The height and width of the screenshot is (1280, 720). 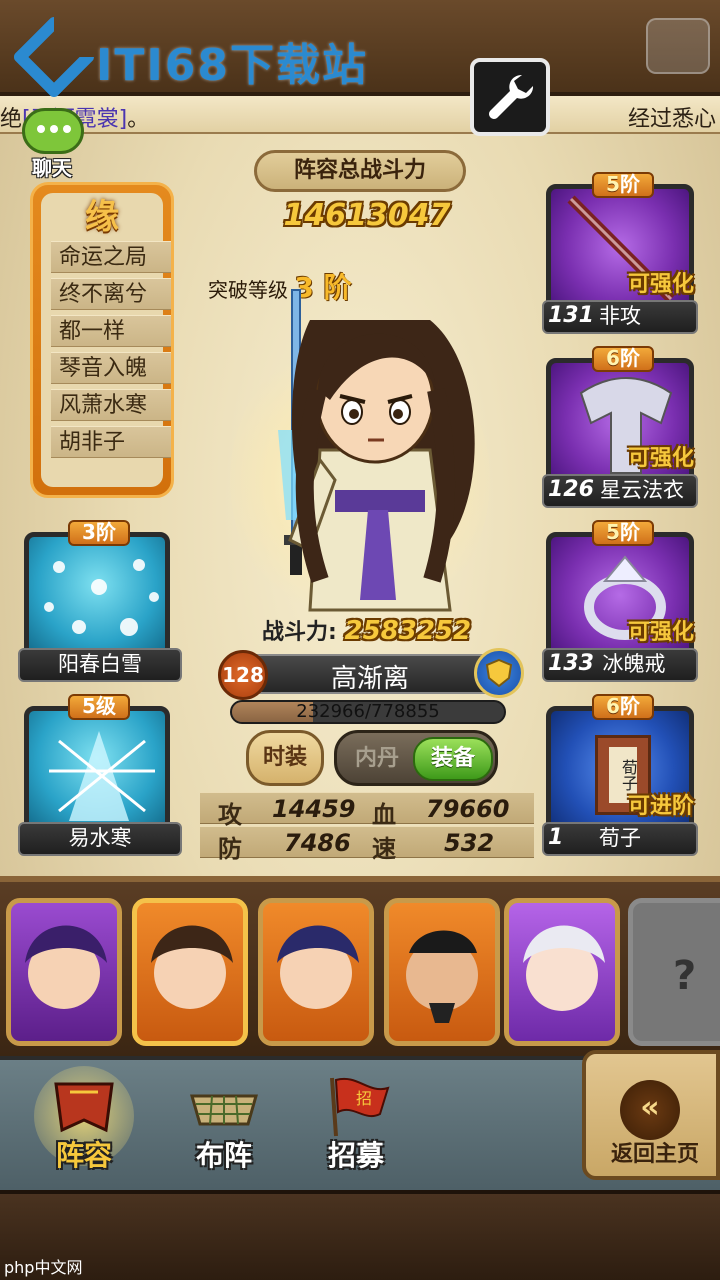 What do you see at coordinates (111, 257) in the screenshot?
I see `fate-item: 命运之局` at bounding box center [111, 257].